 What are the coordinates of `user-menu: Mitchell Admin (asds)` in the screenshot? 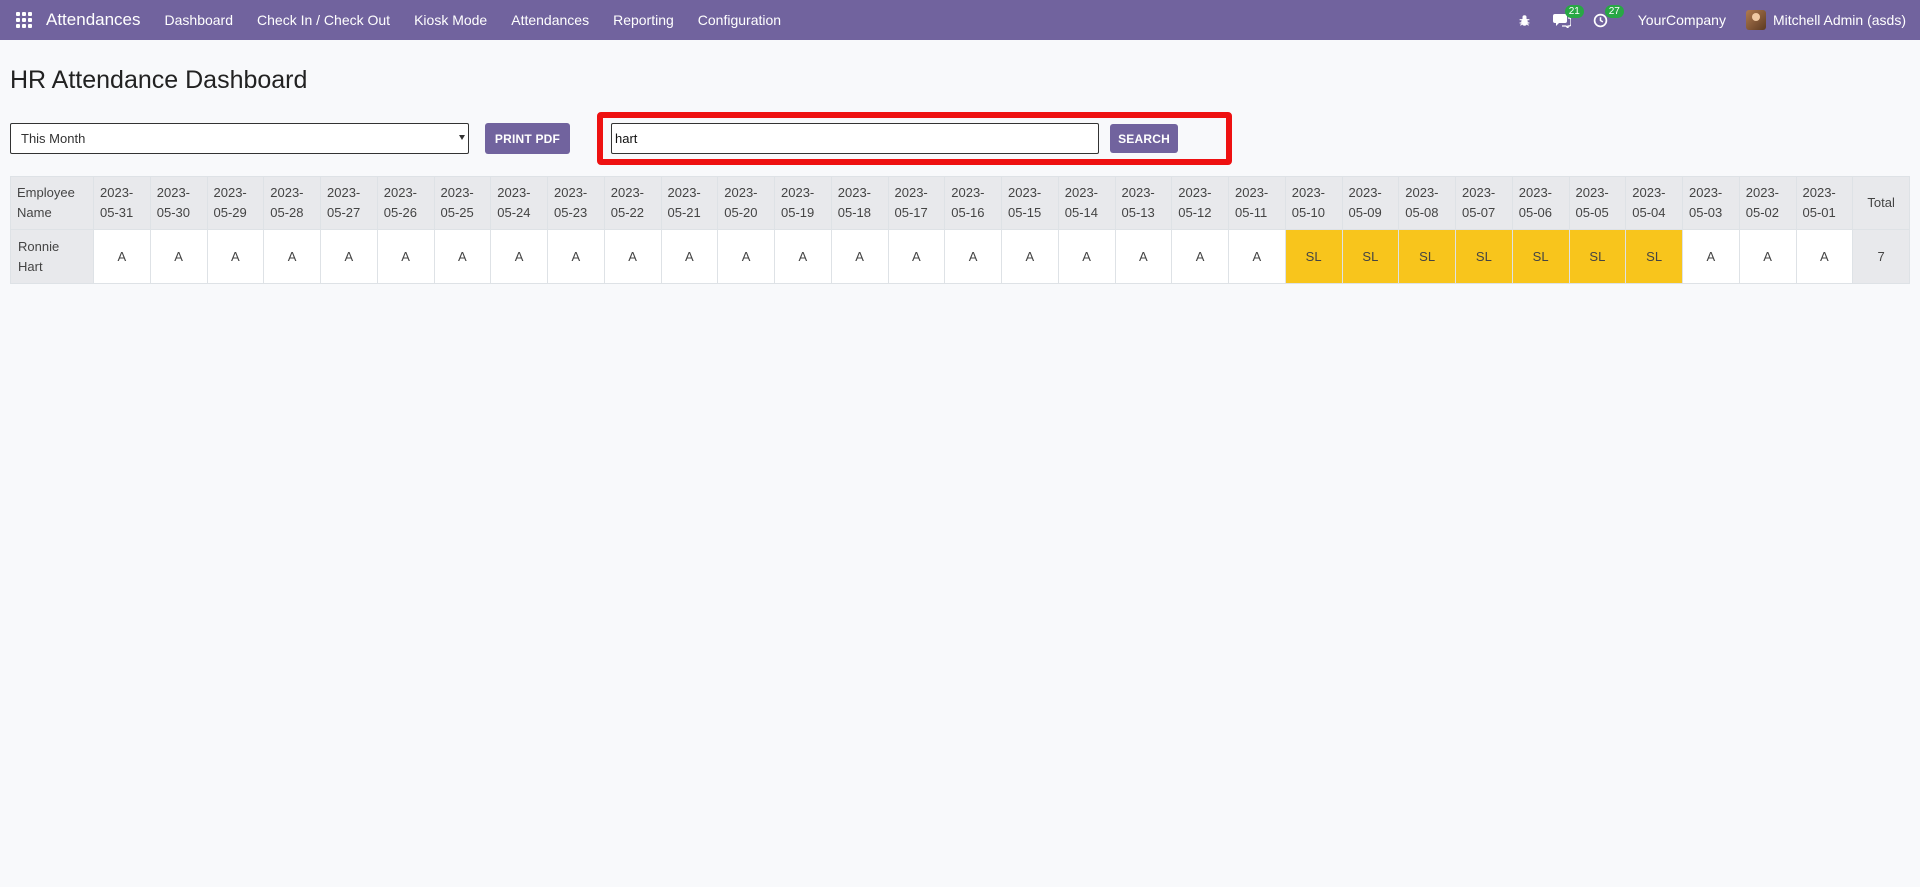 It's located at (1825, 20).